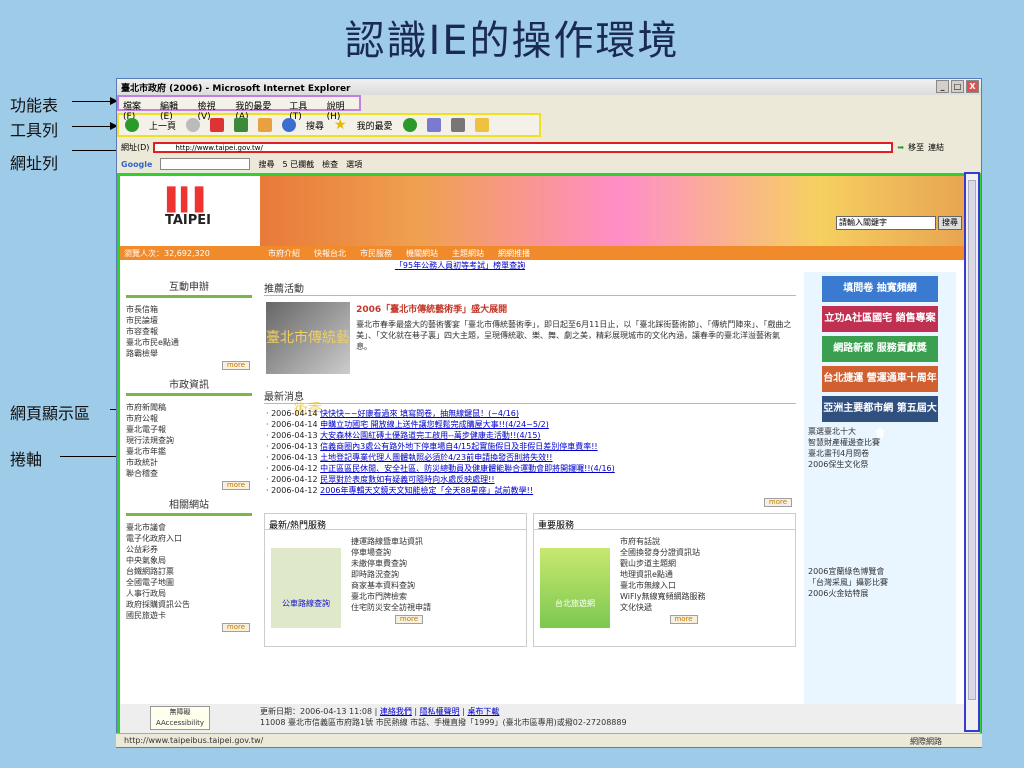 This screenshot has width=1024, height=768. I want to click on sidebar-item: 臺北市年鑑, so click(189, 451).